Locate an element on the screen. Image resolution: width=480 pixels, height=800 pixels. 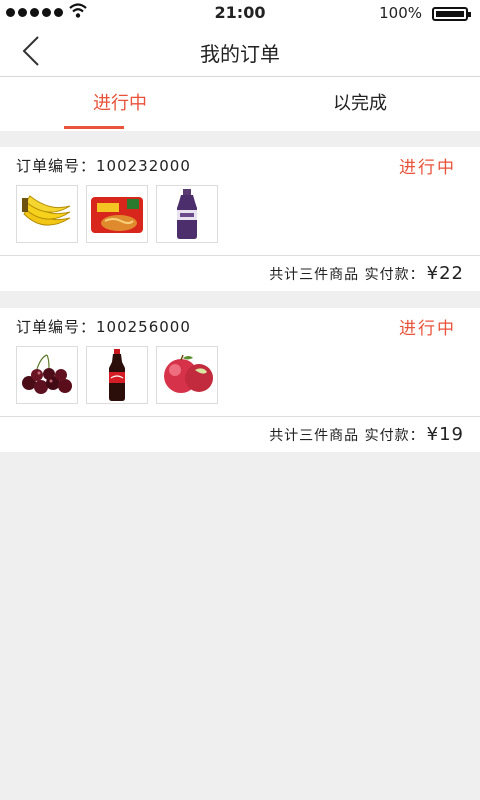
status-bar: 21:00 100% is located at coordinates (240, 13).